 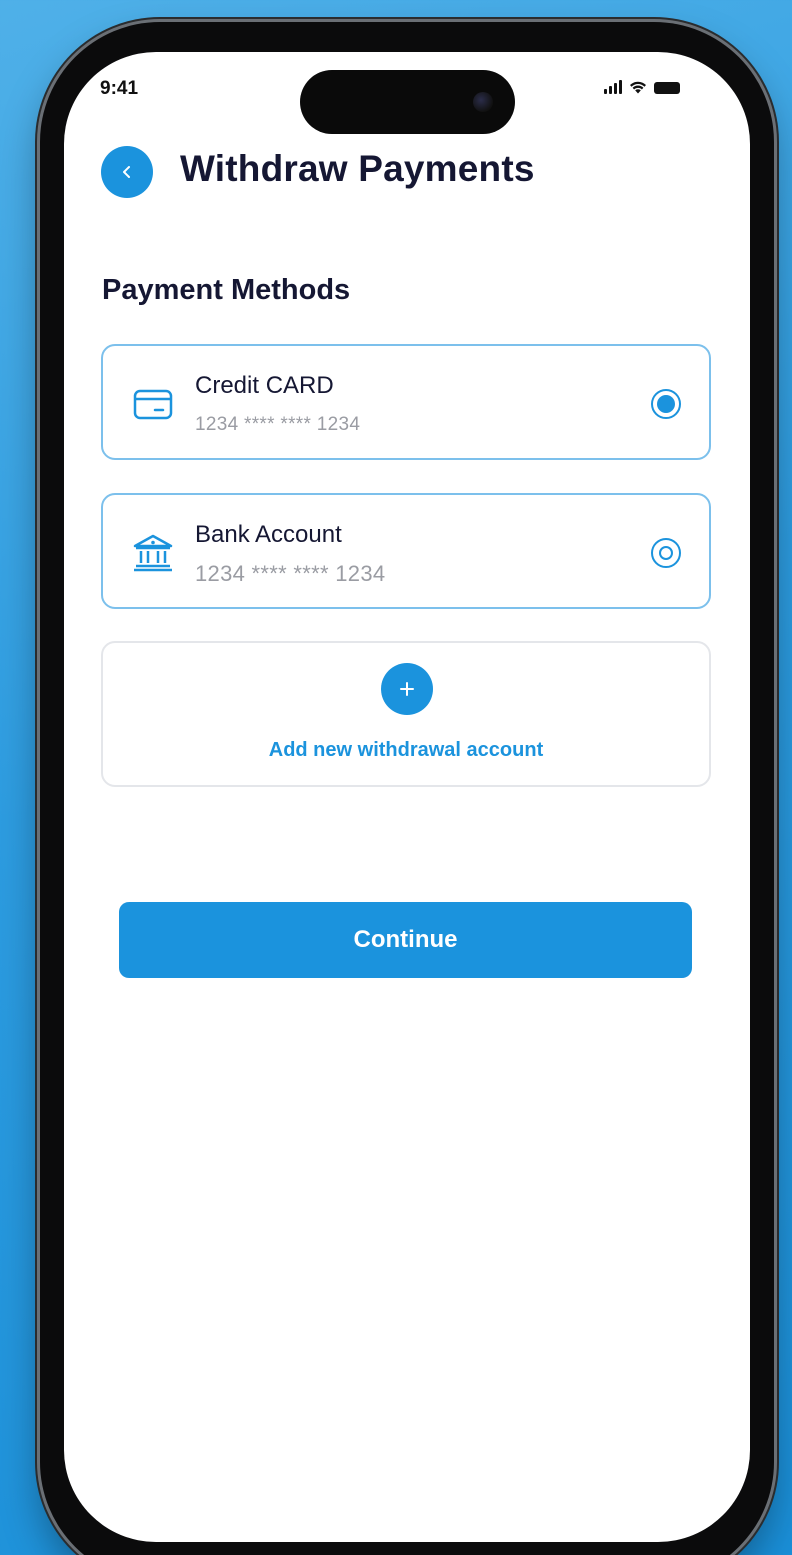 I want to click on cellular-signal-icon, so click(x=613, y=87).